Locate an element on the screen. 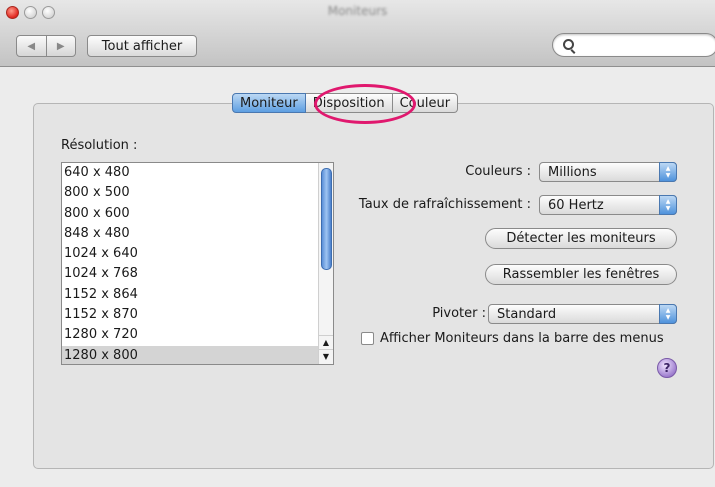  scroll-up-arrow-icon: ▲ is located at coordinates (326, 342).